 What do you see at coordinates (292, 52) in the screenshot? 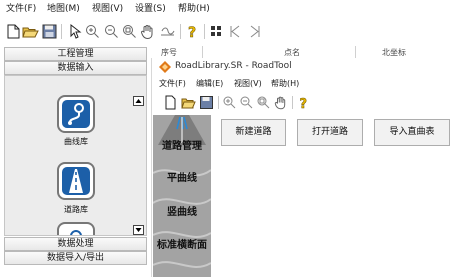
I see `column-header-point-name: 点名` at bounding box center [292, 52].